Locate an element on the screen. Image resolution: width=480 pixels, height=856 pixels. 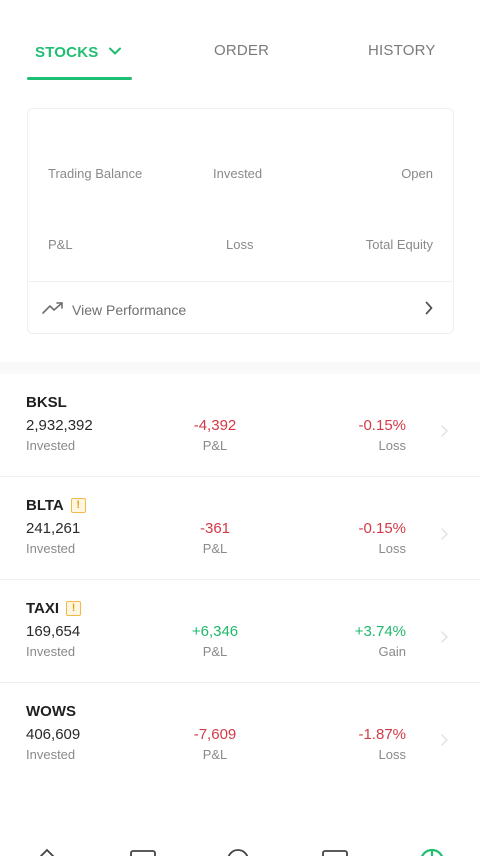
pl-value: -4,392 is located at coordinates (215, 425).